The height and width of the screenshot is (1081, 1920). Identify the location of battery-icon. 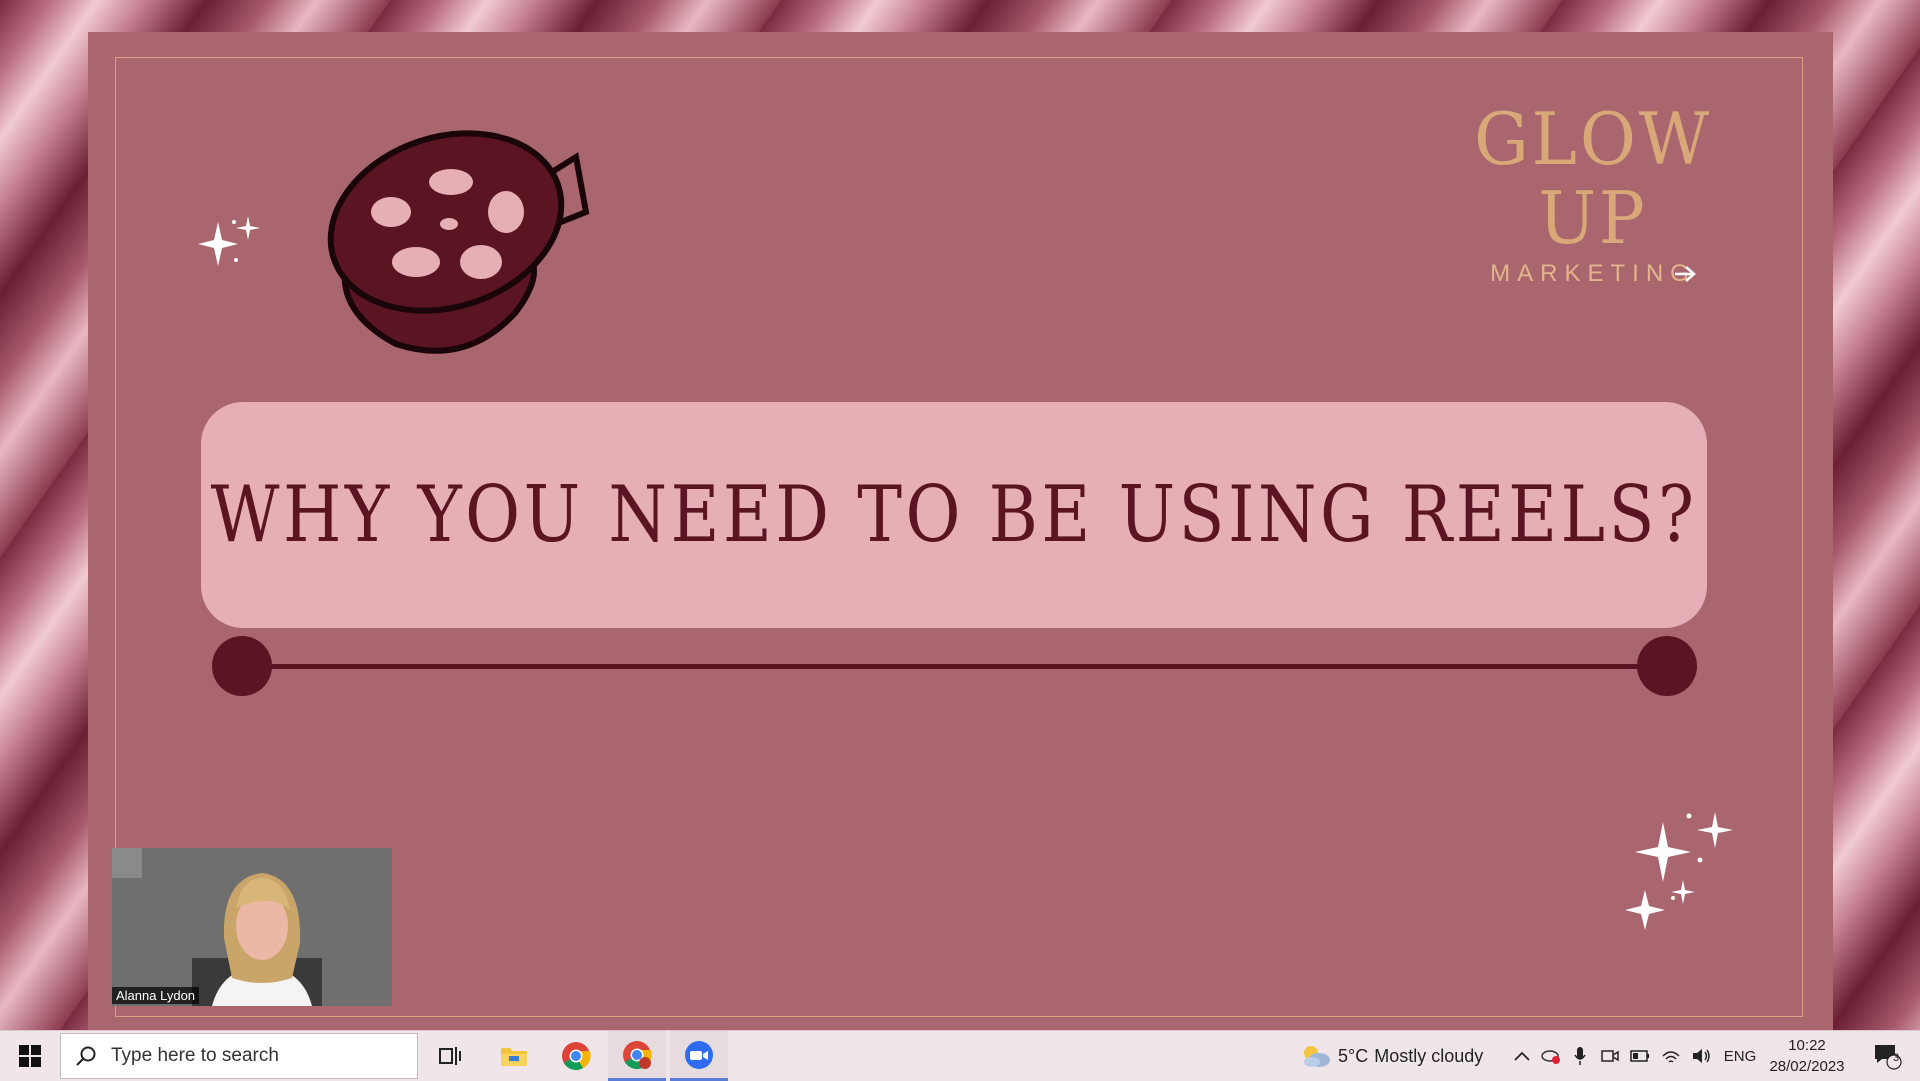
(1639, 1056).